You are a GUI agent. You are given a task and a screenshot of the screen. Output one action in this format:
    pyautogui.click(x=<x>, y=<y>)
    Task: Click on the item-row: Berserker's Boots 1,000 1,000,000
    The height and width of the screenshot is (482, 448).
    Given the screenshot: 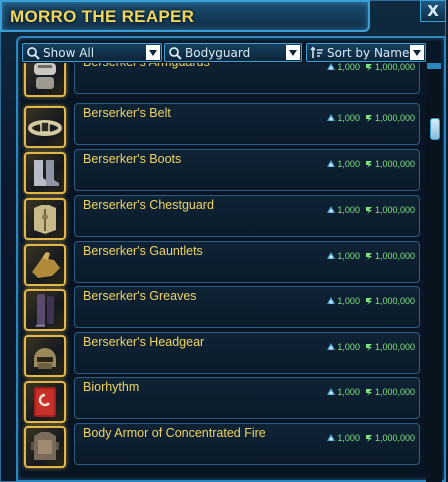 What is the action you would take?
    pyautogui.click(x=221, y=171)
    